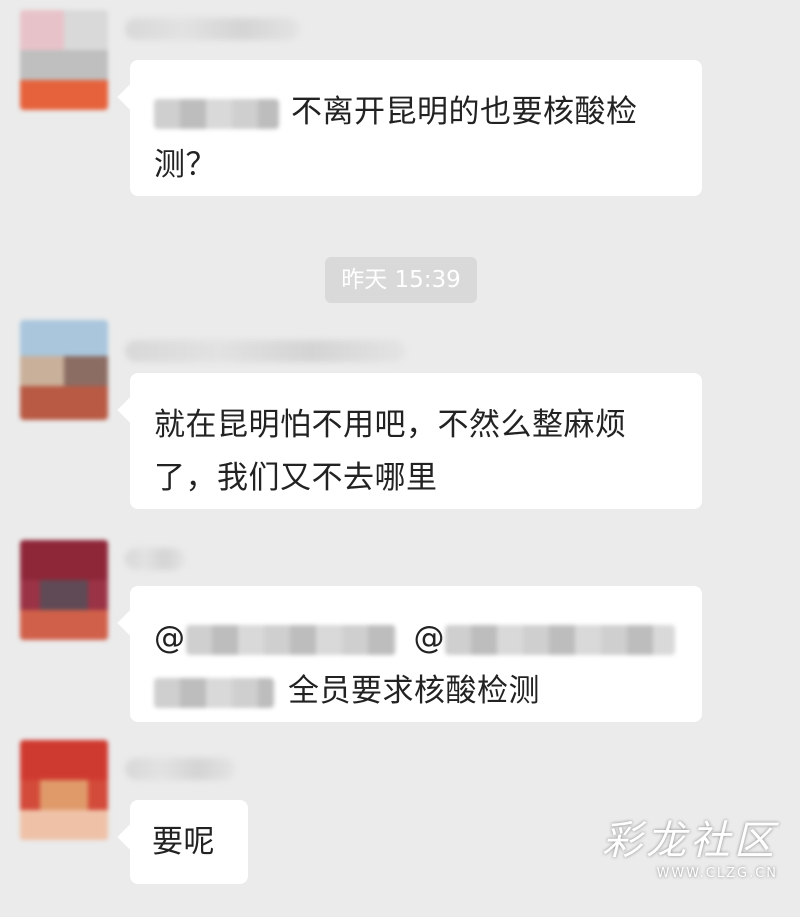 The height and width of the screenshot is (917, 800). I want to click on message-bubble: 不离开昆明的也要核酸检 测？, so click(416, 128).